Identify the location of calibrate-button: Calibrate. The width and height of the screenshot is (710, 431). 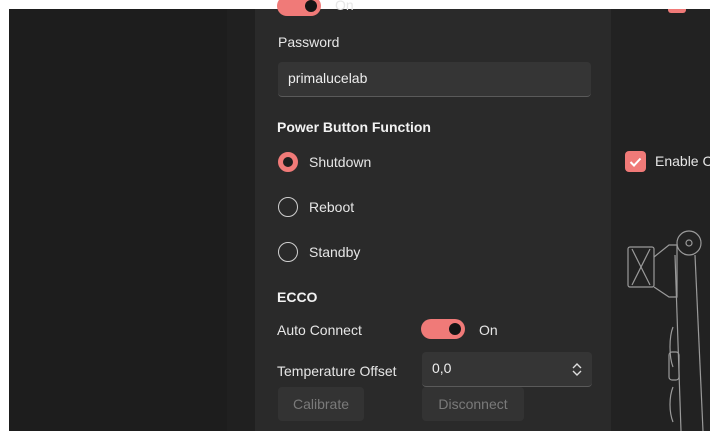
(321, 404).